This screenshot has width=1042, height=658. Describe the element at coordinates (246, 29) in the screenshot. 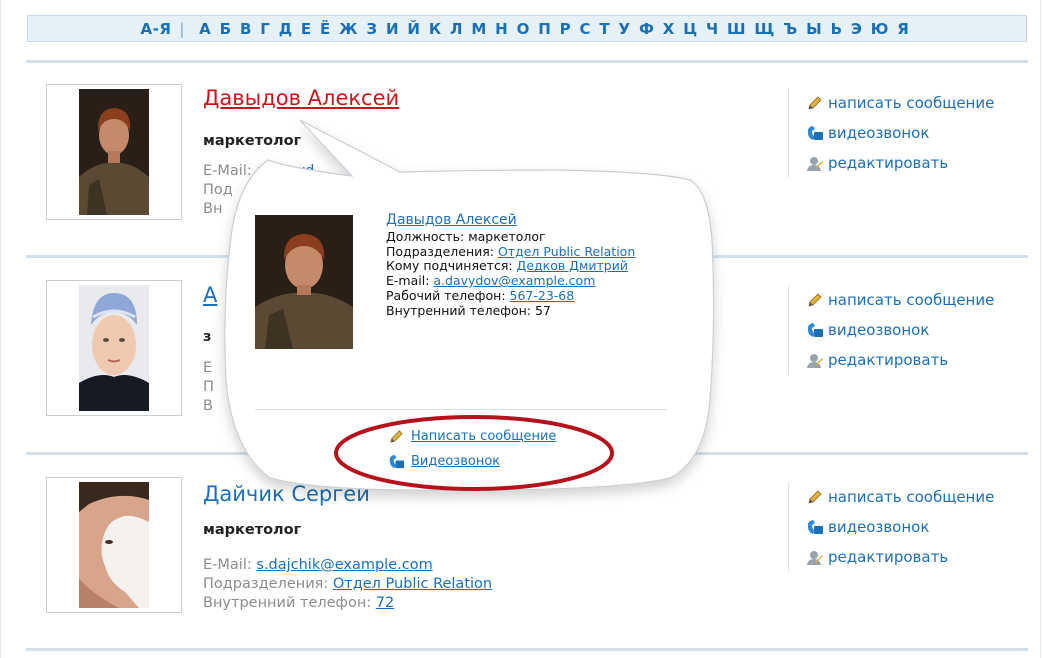

I see `alphabet-letter: В` at that location.